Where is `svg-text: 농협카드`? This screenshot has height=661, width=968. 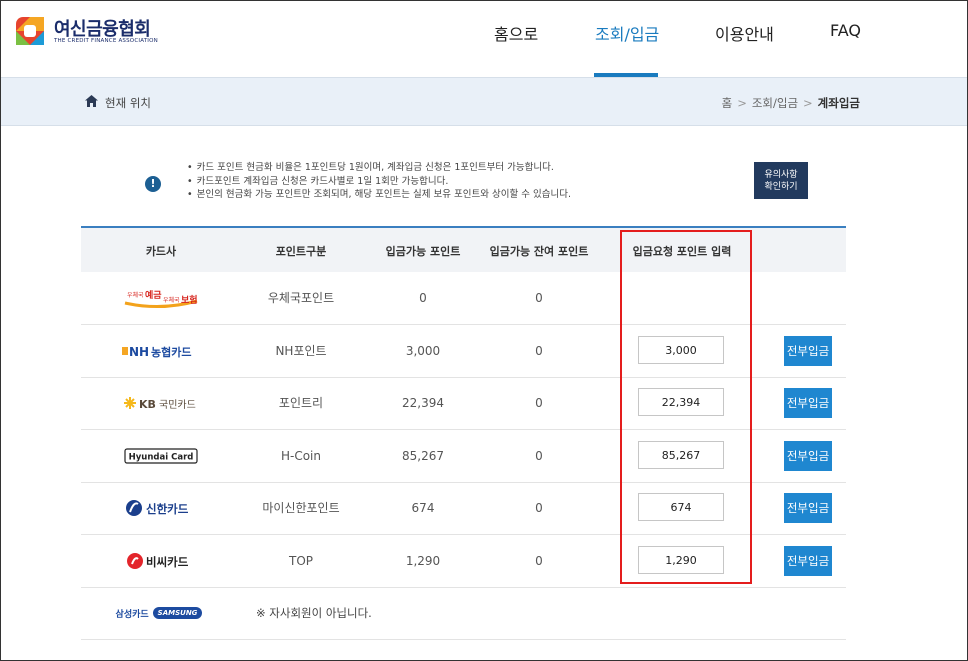 svg-text: 농협카드 is located at coordinates (171, 352).